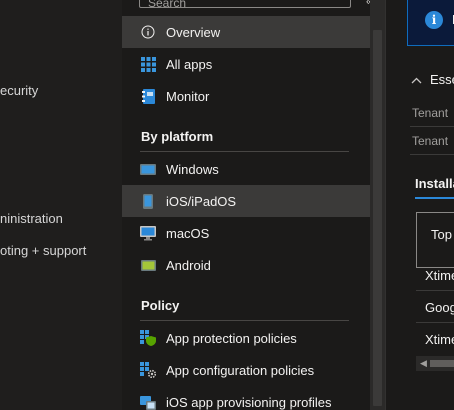 This screenshot has height=410, width=454. What do you see at coordinates (148, 96) in the screenshot?
I see `notebook-icon` at bounding box center [148, 96].